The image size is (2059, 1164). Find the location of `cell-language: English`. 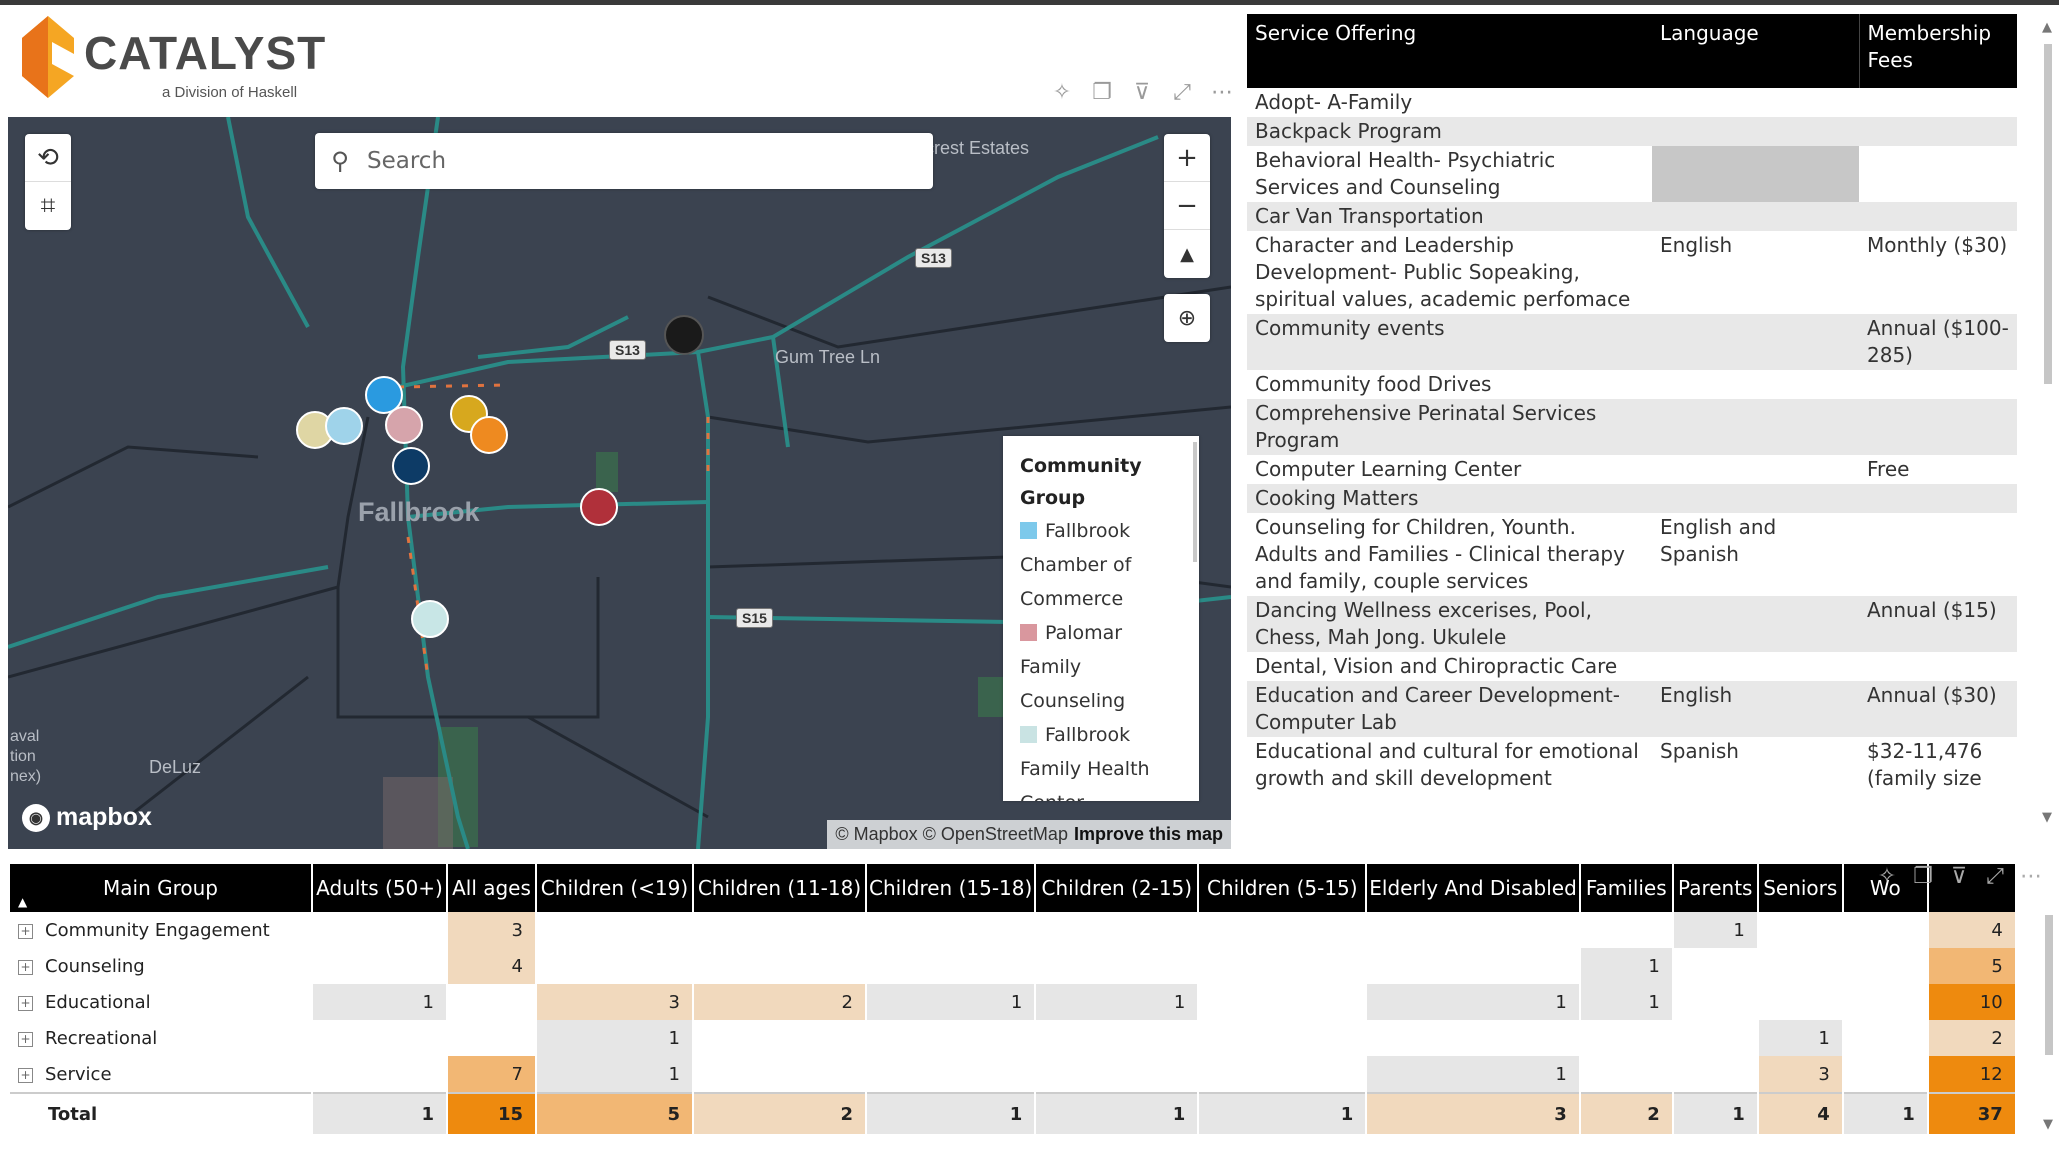

cell-language: English is located at coordinates (1696, 245).